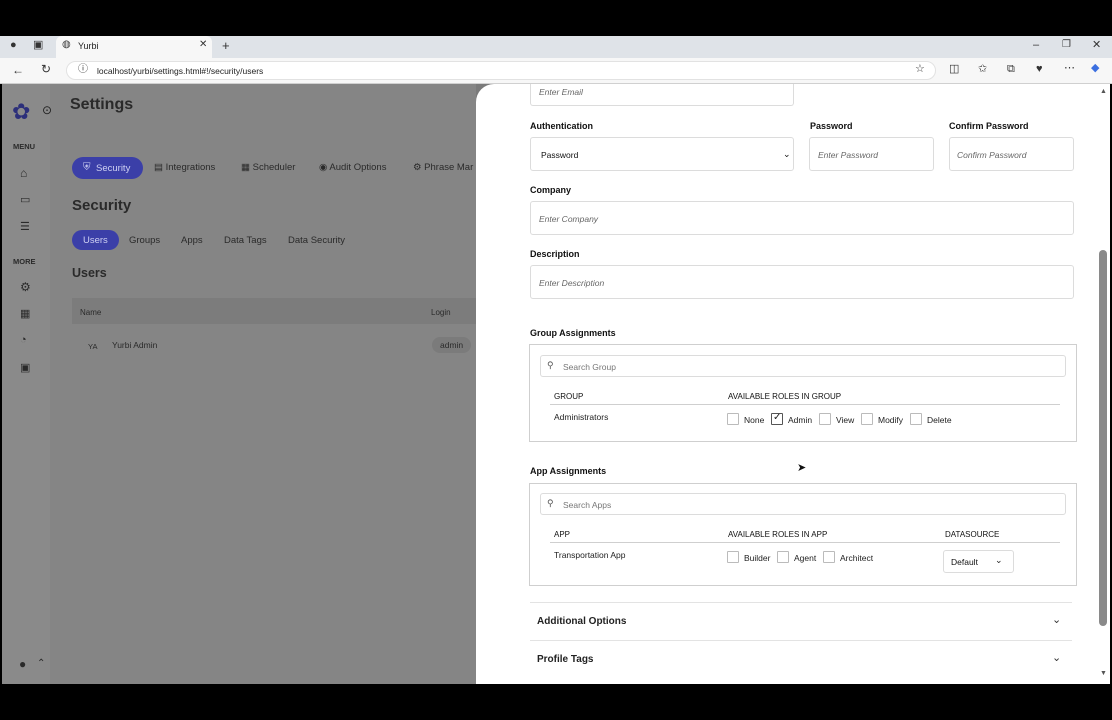 This screenshot has height=720, width=1112. I want to click on col-login: Login, so click(441, 312).